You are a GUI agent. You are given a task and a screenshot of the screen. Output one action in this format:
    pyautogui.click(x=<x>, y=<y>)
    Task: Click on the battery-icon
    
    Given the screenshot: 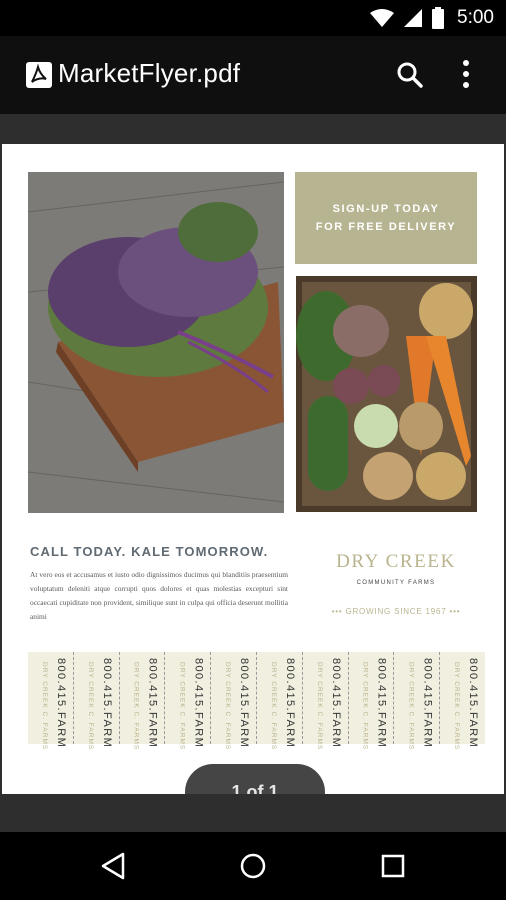 What is the action you would take?
    pyautogui.click(x=438, y=18)
    